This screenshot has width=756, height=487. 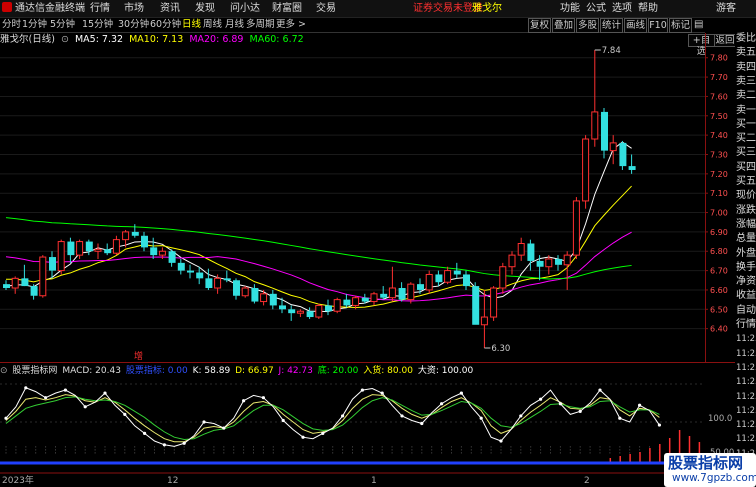 I want to click on price-tick-label: 7.40, so click(x=719, y=135).